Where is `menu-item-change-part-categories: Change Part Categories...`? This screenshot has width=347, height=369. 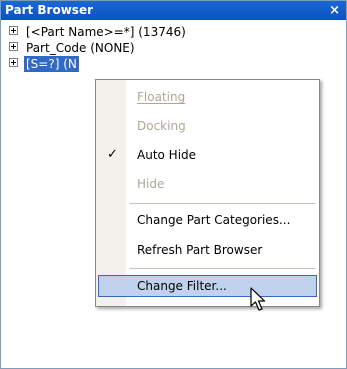
menu-item-change-part-categories: Change Part Categories... is located at coordinates (207, 220).